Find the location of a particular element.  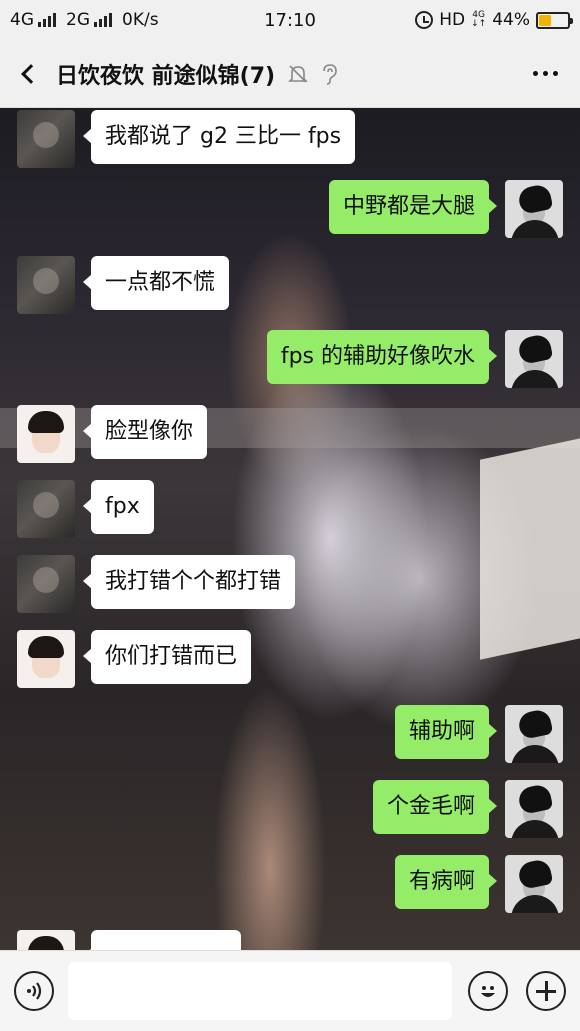

hd-label: HD is located at coordinates (452, 20).